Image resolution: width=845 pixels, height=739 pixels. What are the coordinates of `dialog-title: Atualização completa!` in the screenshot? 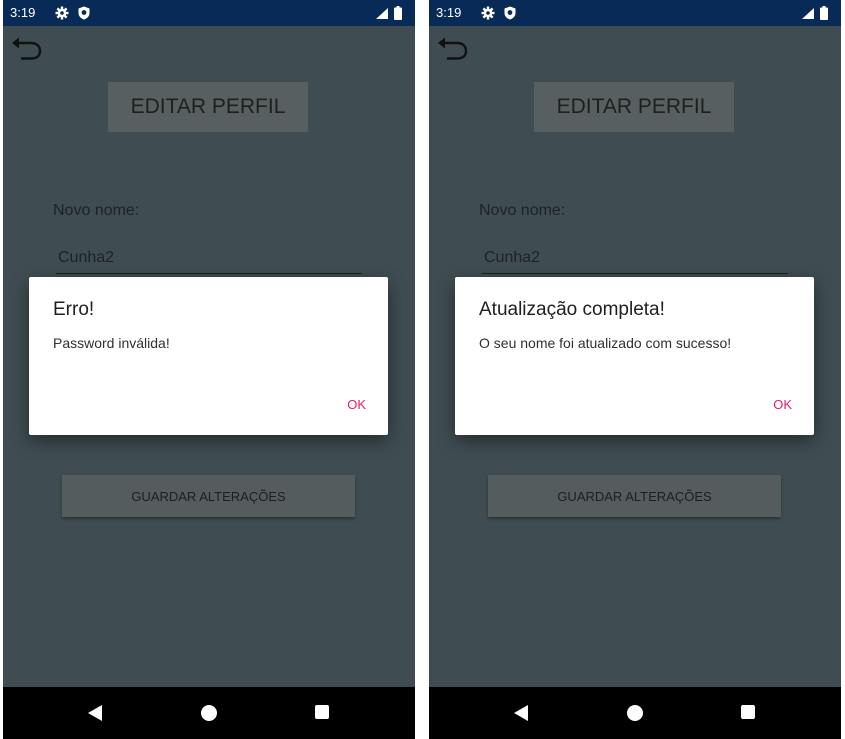 It's located at (572, 309).